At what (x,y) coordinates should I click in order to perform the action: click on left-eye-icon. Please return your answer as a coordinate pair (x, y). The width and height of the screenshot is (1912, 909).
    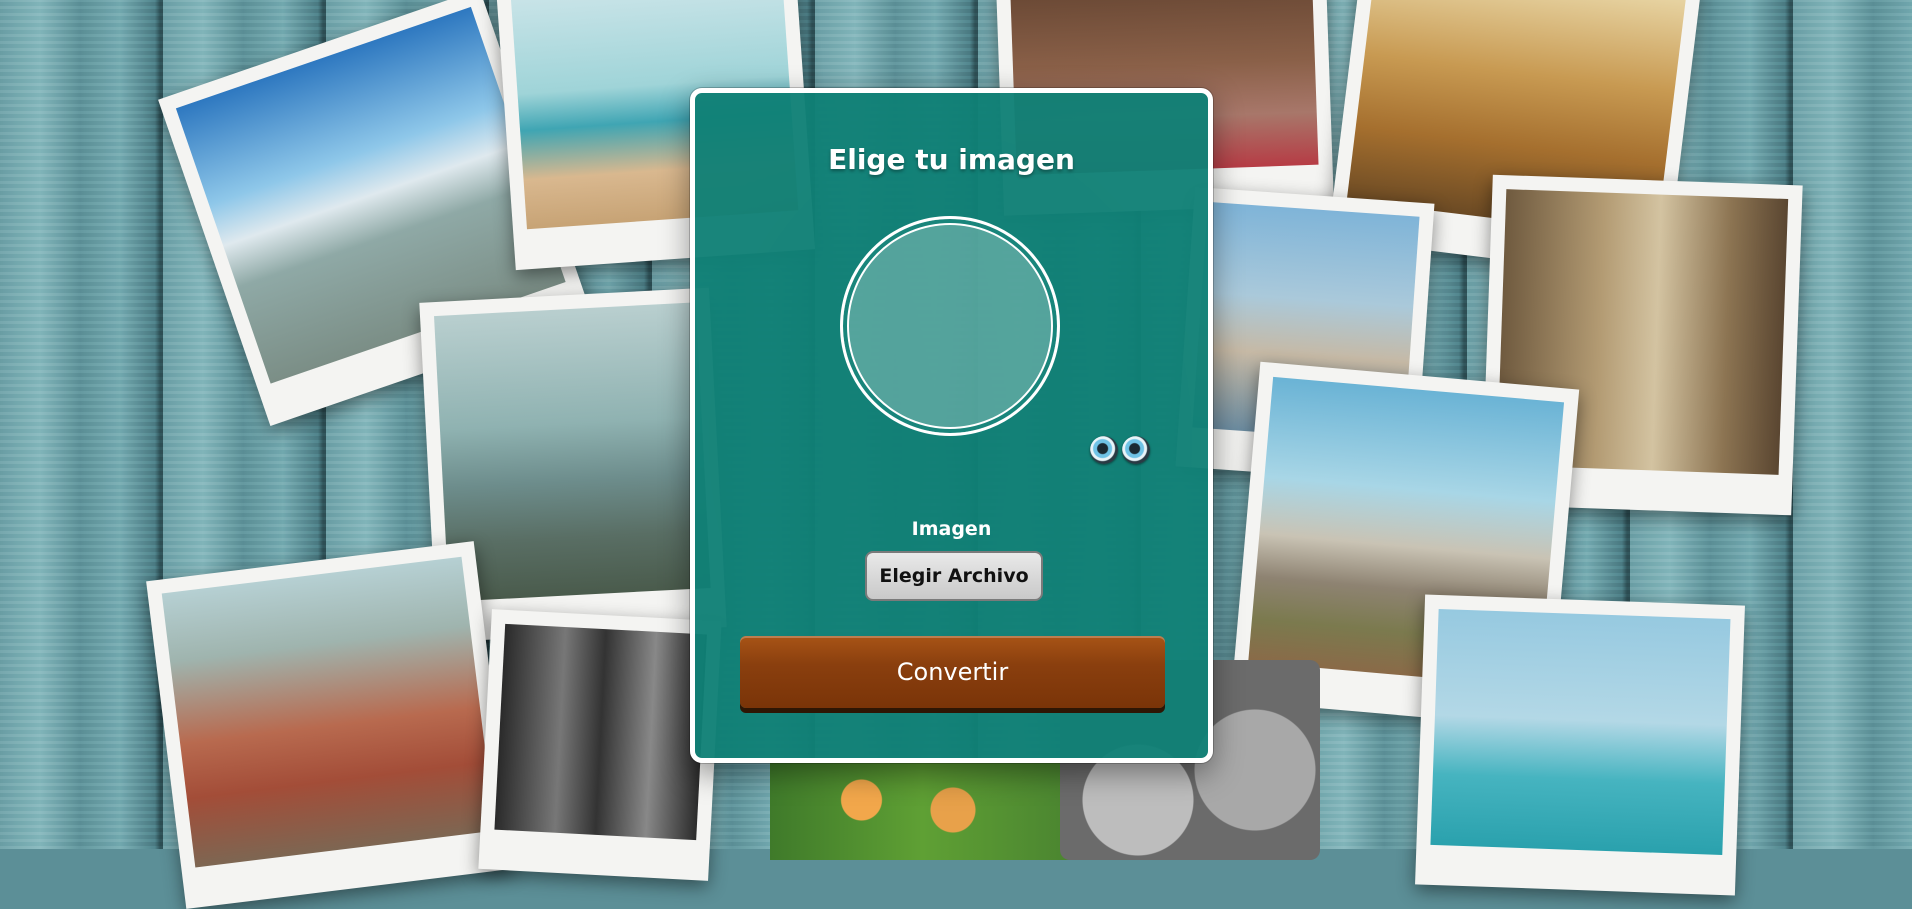
    Looking at the image, I should click on (1104, 450).